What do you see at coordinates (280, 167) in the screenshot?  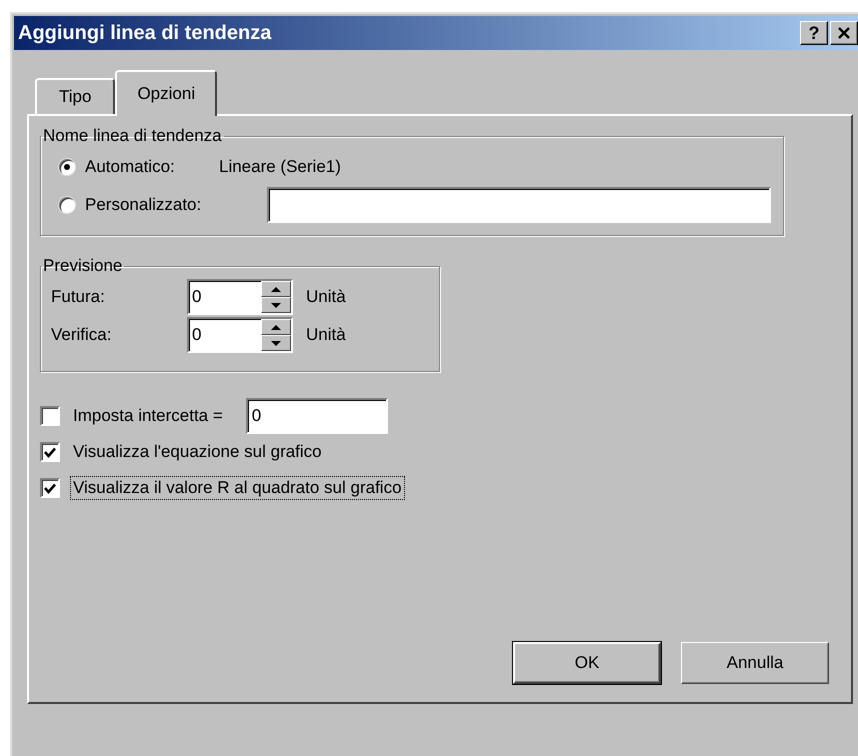 I see `name-value: Lineare (Serie1)` at bounding box center [280, 167].